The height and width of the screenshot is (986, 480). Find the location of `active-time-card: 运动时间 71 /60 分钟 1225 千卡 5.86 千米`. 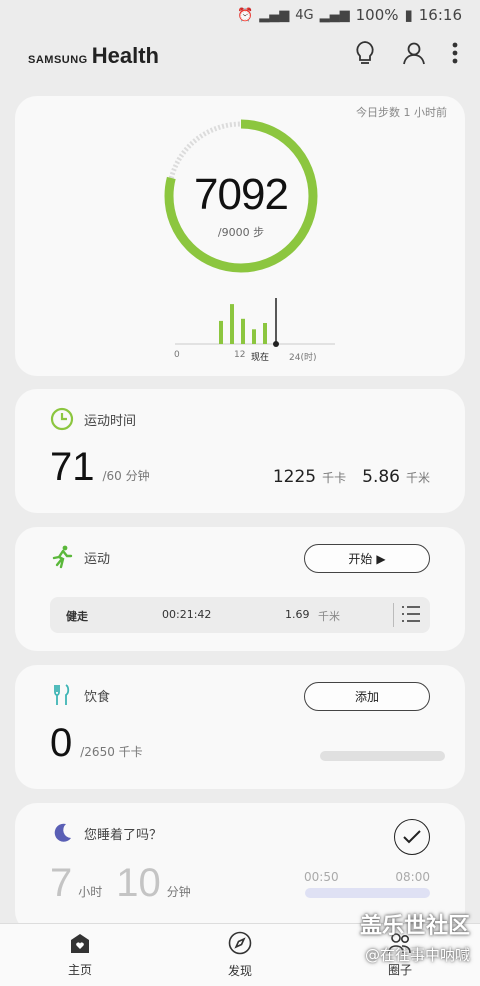

active-time-card: 运动时间 71 /60 分钟 1225 千卡 5.86 千米 is located at coordinates (240, 451).